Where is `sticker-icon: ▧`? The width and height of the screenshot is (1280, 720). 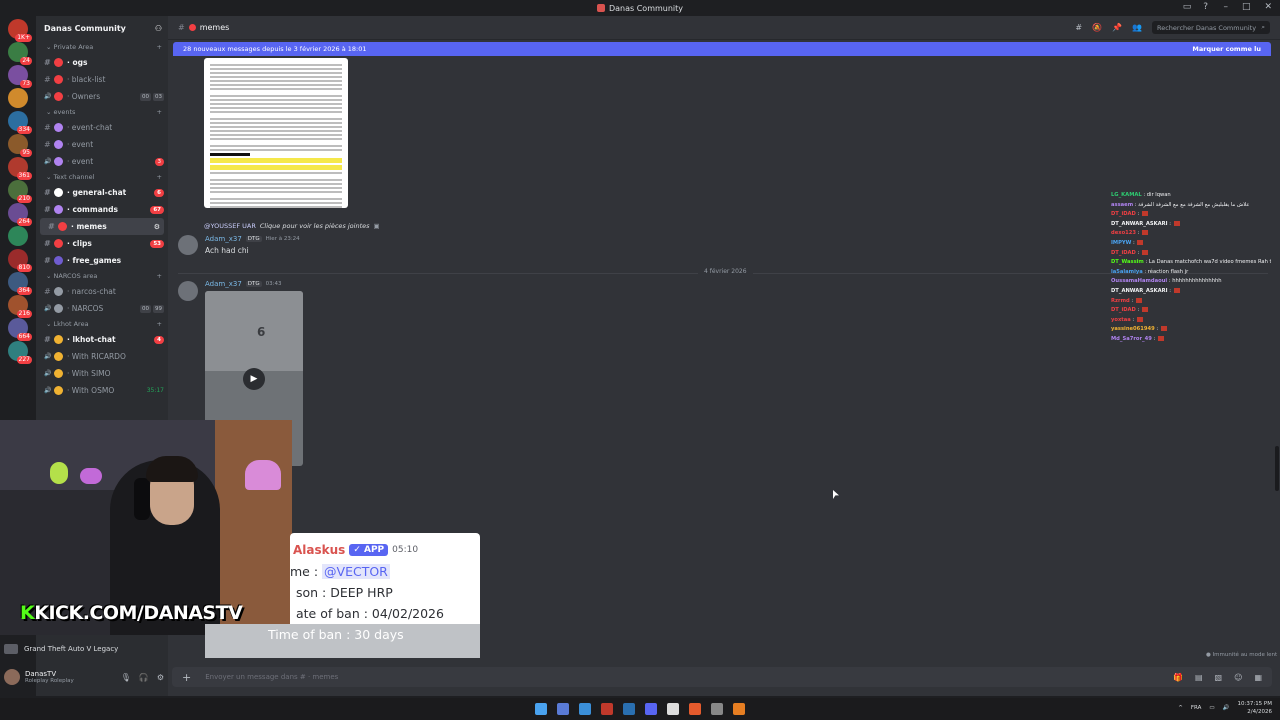 sticker-icon: ▧ is located at coordinates (1219, 677).